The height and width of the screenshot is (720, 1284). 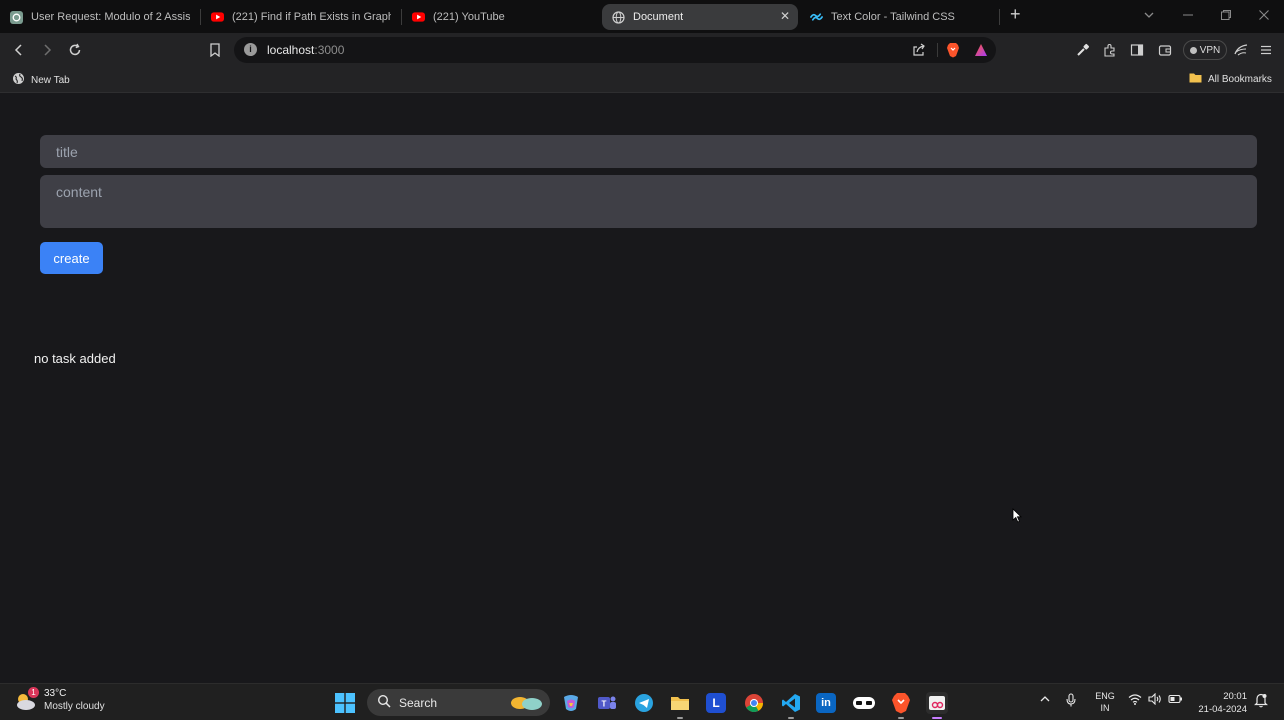 I want to click on wallet-icon, so click(x=1165, y=50).